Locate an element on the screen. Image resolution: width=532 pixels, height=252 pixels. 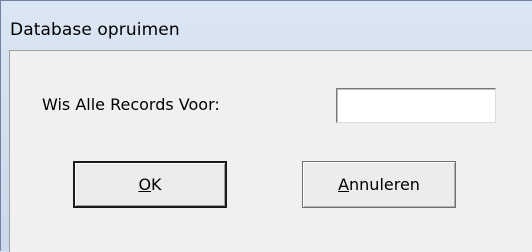
ok-button-mnemonic: O is located at coordinates (145, 184).